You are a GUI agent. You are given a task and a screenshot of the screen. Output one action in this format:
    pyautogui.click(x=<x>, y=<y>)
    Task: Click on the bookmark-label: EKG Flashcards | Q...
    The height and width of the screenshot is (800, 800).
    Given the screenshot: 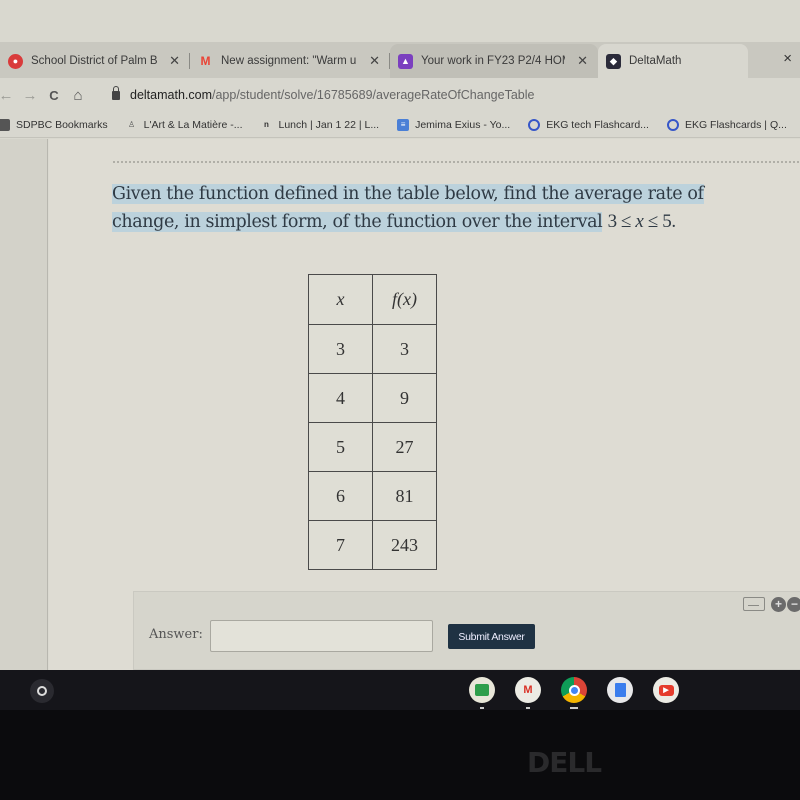 What is the action you would take?
    pyautogui.click(x=735, y=124)
    